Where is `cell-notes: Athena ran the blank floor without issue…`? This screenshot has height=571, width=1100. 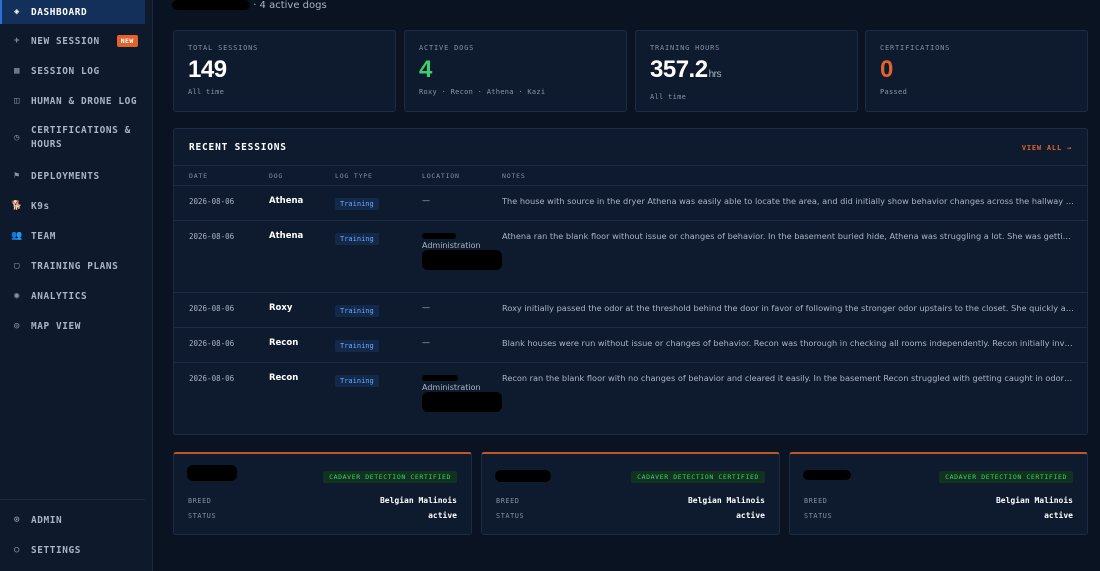 cell-notes: Athena ran the blank floor without issue… is located at coordinates (788, 236).